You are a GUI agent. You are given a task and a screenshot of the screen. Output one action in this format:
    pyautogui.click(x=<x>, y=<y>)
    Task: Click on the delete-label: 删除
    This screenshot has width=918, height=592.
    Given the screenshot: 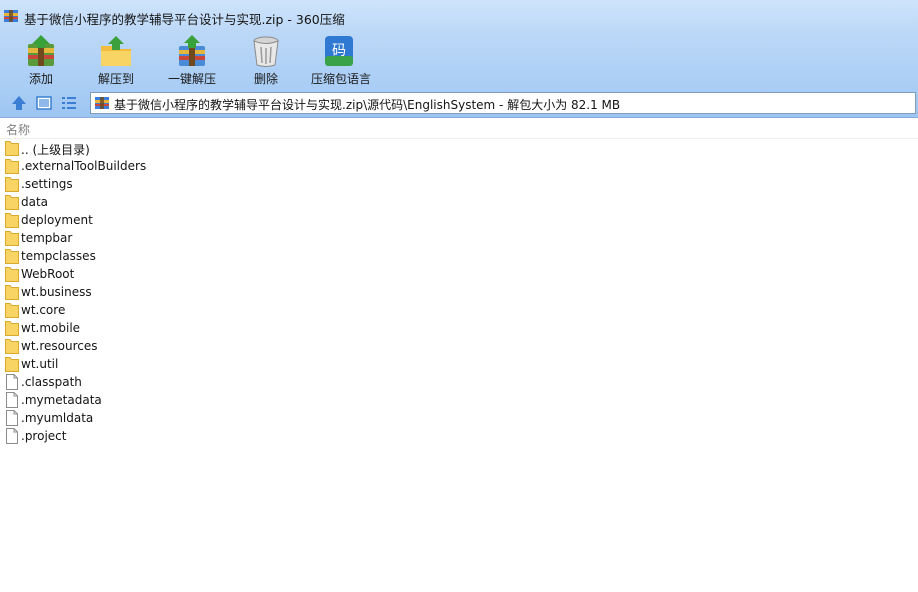 What is the action you would take?
    pyautogui.click(x=265, y=79)
    